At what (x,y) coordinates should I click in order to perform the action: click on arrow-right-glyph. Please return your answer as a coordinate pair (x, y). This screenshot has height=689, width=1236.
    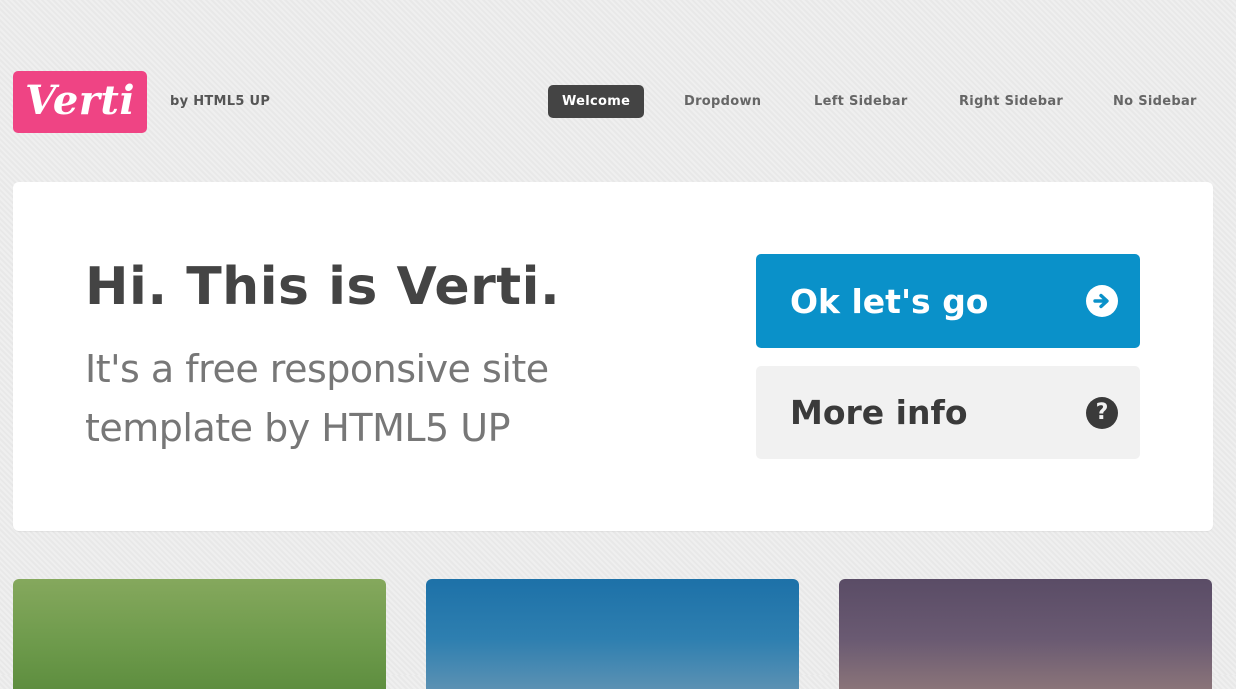
    Looking at the image, I should click on (1101, 301).